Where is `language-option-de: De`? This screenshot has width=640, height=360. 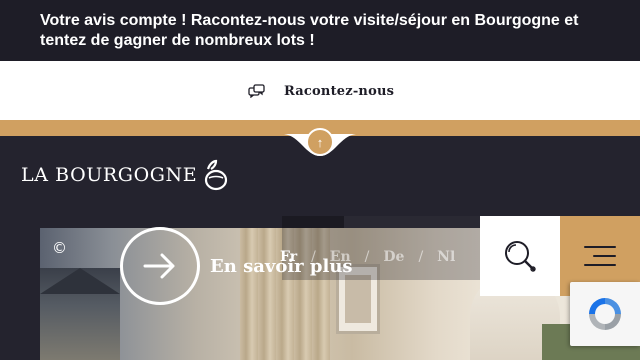
language-option-de: De is located at coordinates (393, 257).